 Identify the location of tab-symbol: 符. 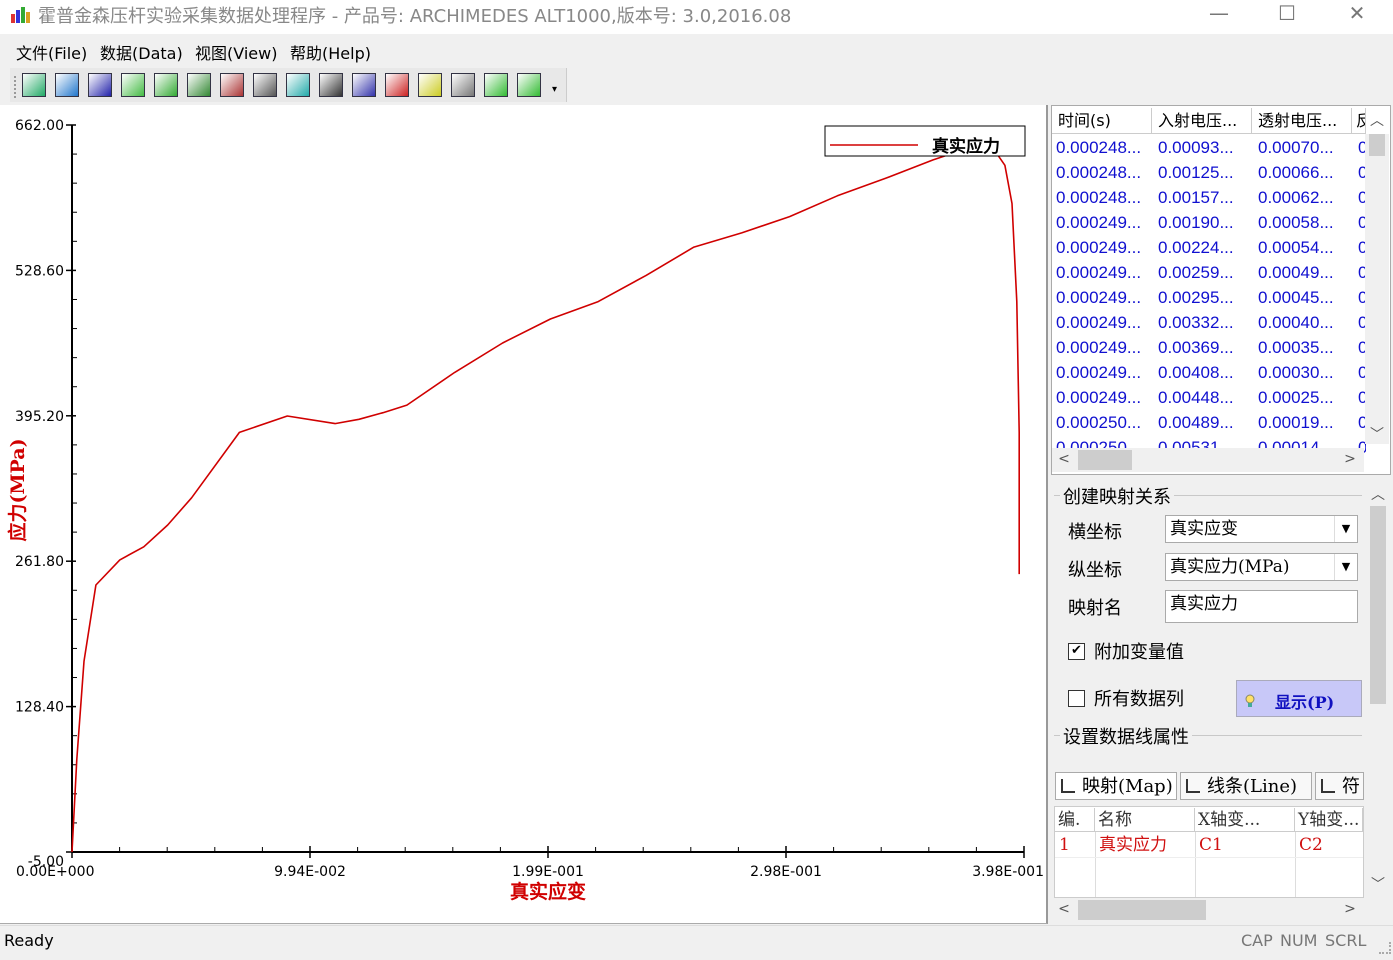
(1339, 786).